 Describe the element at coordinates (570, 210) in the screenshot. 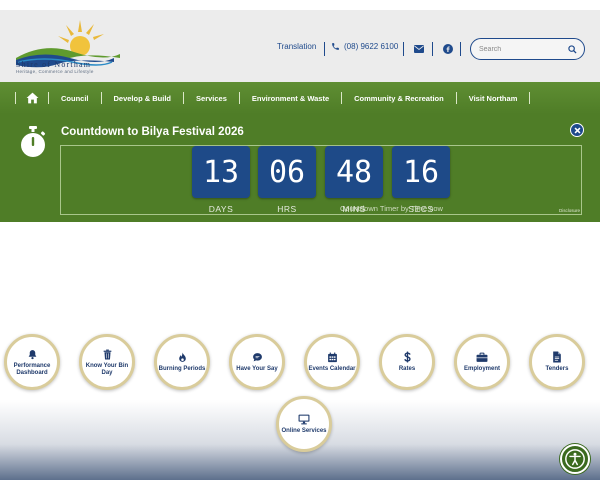

I see `countdown-note: Disclosure` at that location.